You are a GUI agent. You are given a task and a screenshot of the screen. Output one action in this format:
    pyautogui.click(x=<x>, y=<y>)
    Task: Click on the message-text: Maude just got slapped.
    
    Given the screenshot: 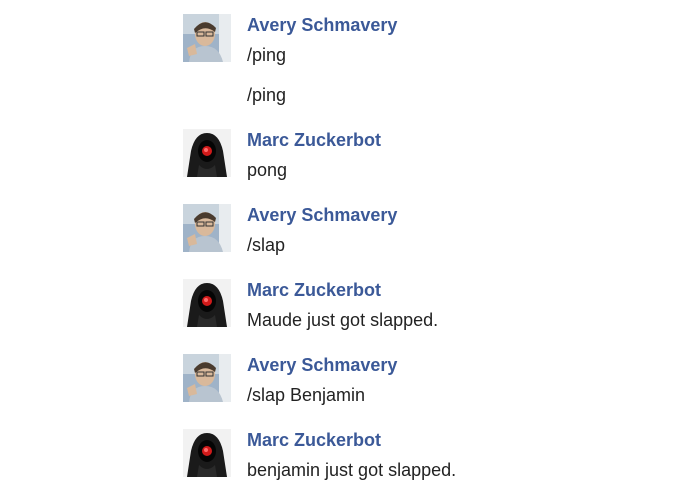 What is the action you would take?
    pyautogui.click(x=343, y=320)
    